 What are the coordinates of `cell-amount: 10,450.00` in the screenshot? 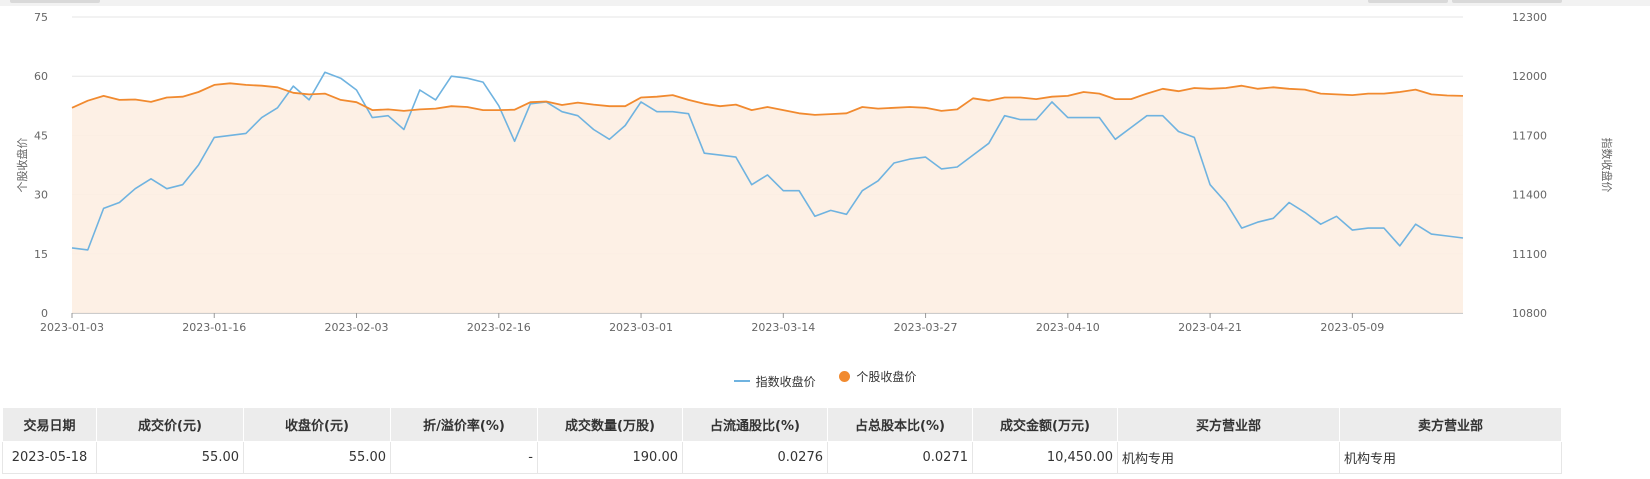 It's located at (1045, 457).